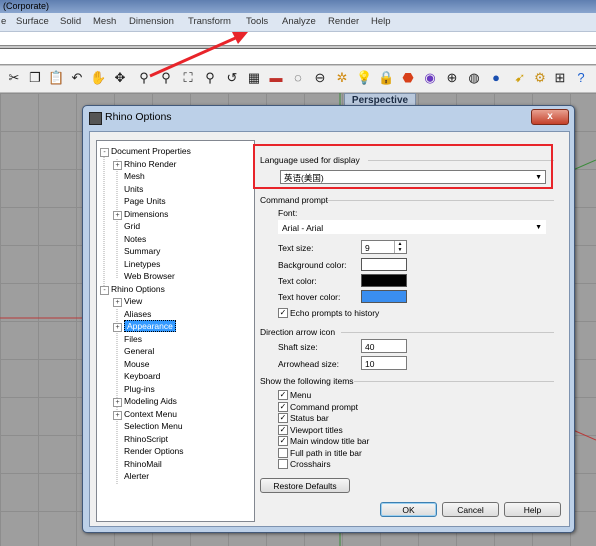 This screenshot has height=546, width=596. Describe the element at coordinates (198, 55) in the screenshot. I see `annotation-arrow` at that location.